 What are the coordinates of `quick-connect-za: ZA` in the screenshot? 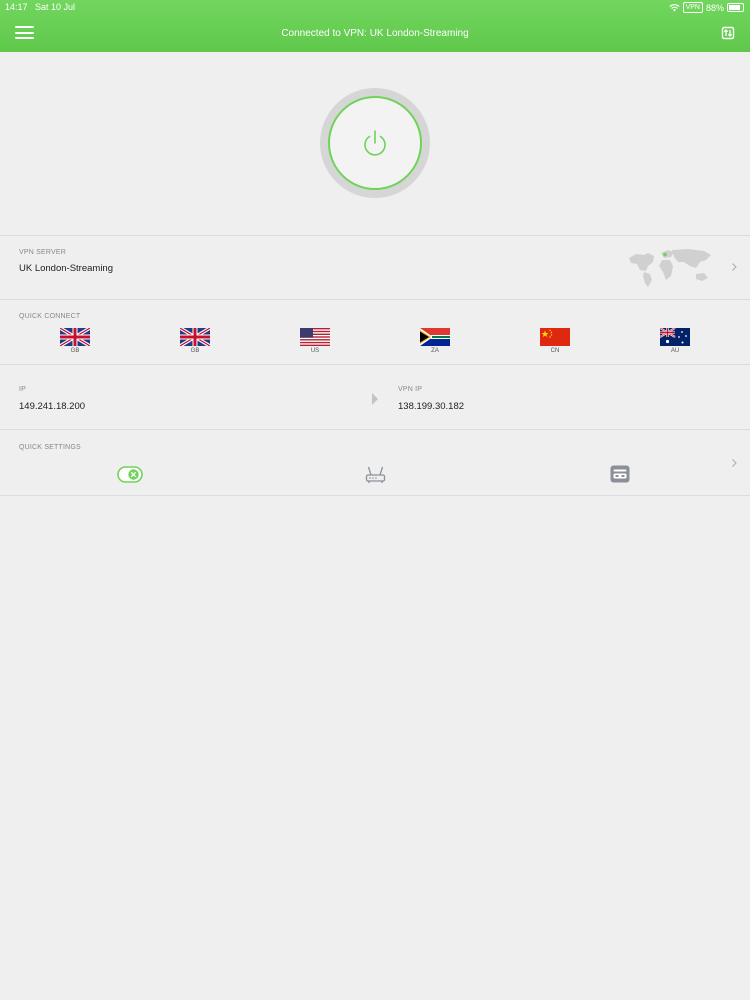 It's located at (435, 341).